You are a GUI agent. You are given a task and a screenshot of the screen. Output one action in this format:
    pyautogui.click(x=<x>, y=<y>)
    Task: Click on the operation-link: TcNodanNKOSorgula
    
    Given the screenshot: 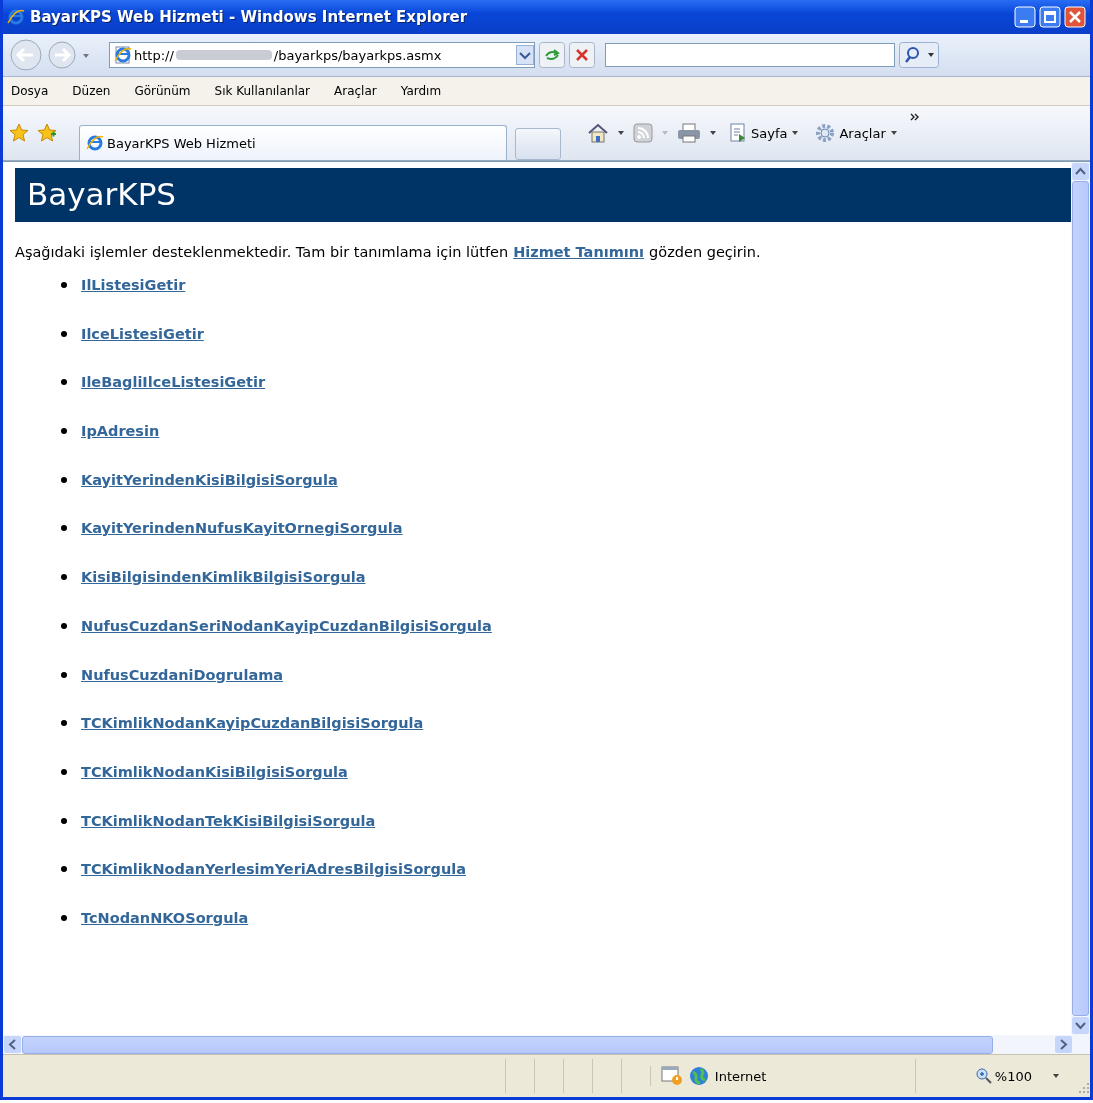 What is the action you would take?
    pyautogui.click(x=165, y=917)
    